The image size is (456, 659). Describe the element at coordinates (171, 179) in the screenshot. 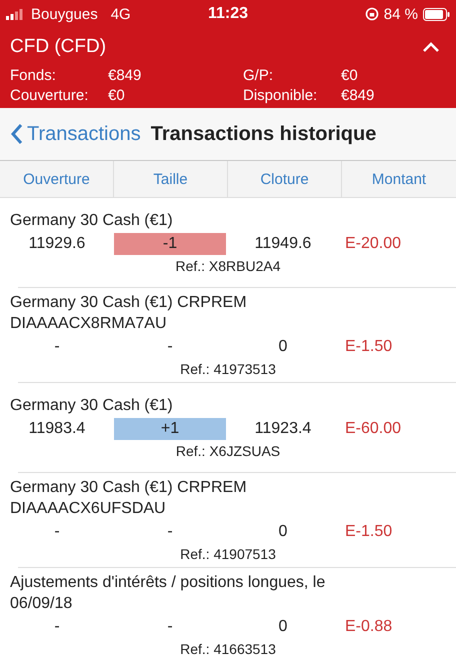

I see `column-header: Taille` at that location.